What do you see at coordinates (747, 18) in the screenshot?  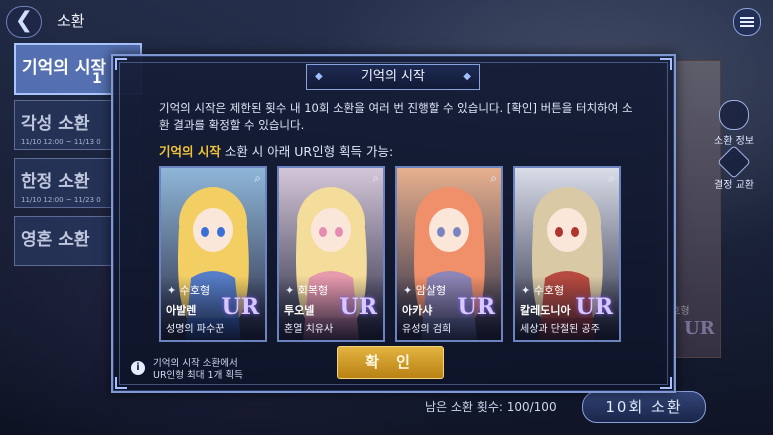 I see `menu-icon` at bounding box center [747, 18].